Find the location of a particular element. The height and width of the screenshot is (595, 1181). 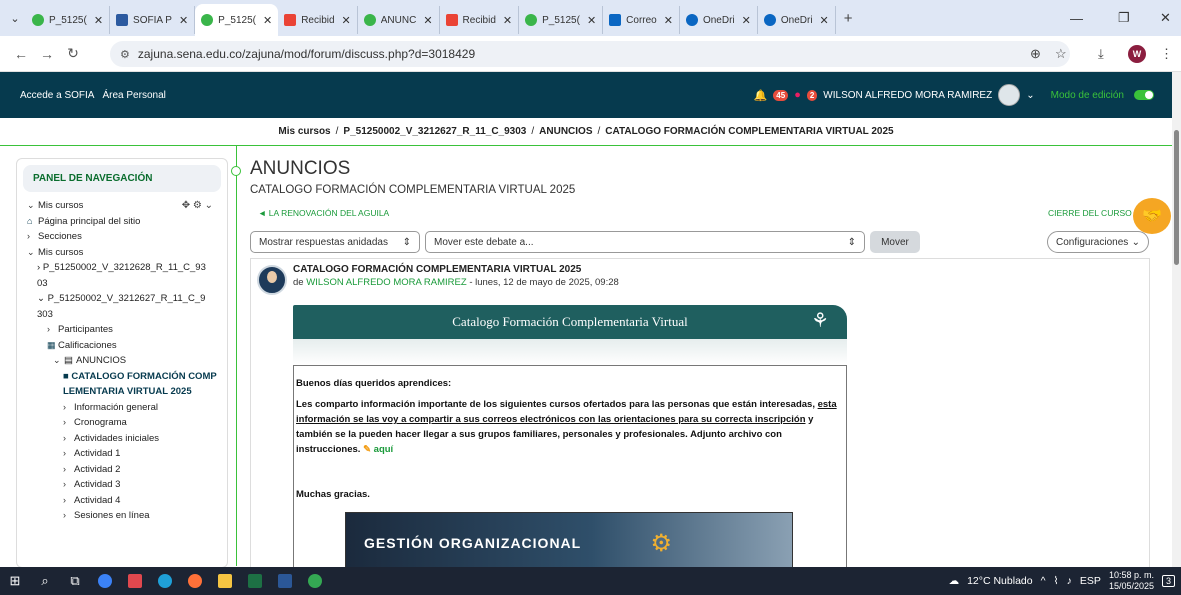

tray-expand-icon: ^ is located at coordinates (1043, 581).